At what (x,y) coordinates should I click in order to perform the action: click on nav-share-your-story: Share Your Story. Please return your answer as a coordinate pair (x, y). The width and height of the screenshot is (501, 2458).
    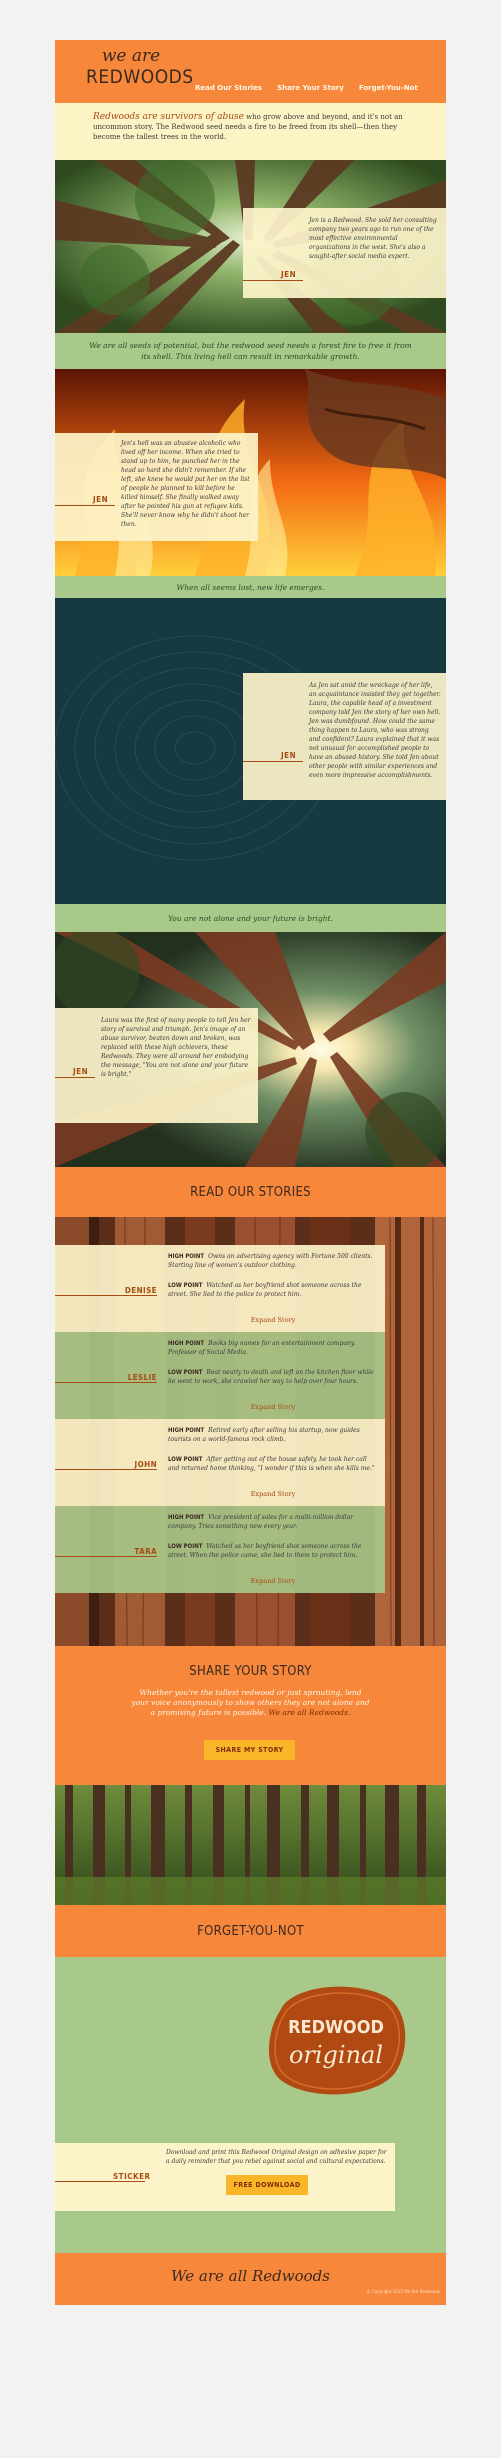
    Looking at the image, I should click on (310, 88).